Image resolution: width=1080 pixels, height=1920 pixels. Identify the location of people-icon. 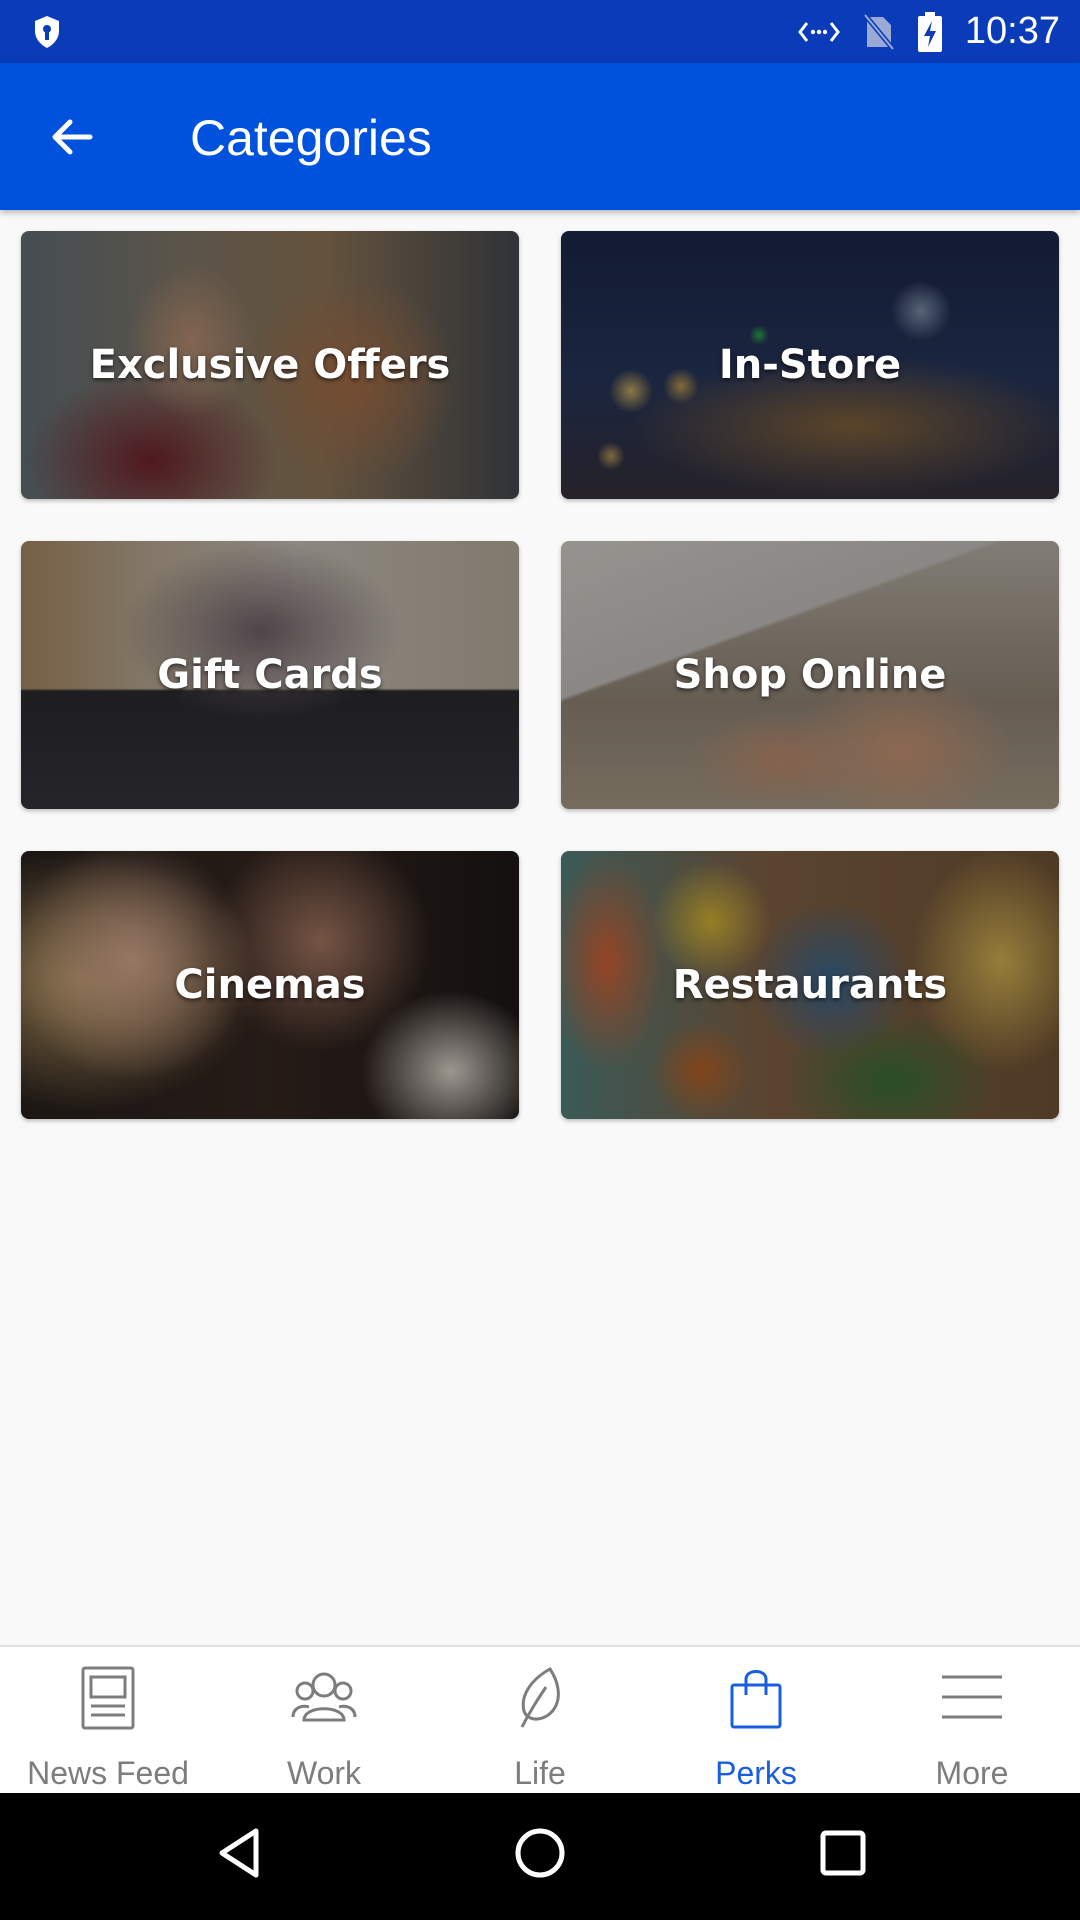
(324, 1697).